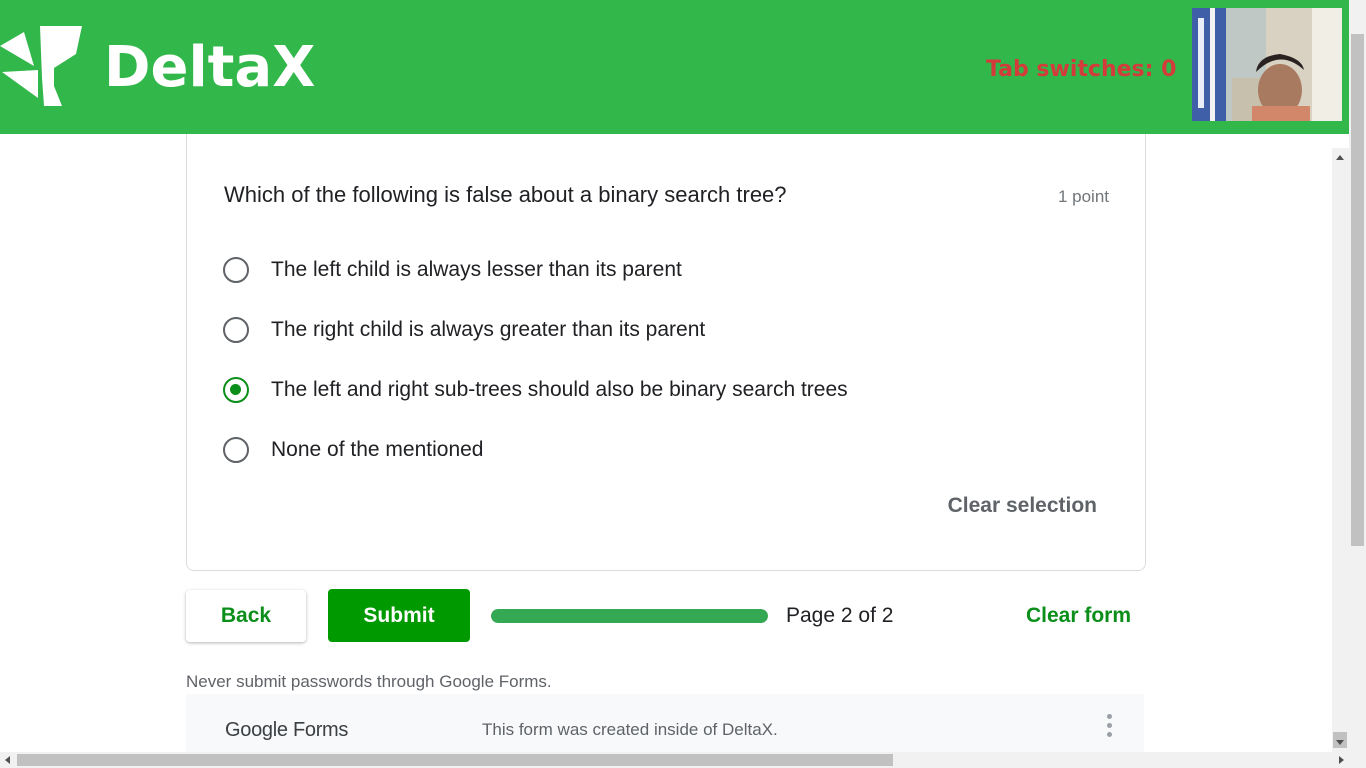 This screenshot has width=1366, height=768. Describe the element at coordinates (246, 616) in the screenshot. I see `back-button: Back` at that location.